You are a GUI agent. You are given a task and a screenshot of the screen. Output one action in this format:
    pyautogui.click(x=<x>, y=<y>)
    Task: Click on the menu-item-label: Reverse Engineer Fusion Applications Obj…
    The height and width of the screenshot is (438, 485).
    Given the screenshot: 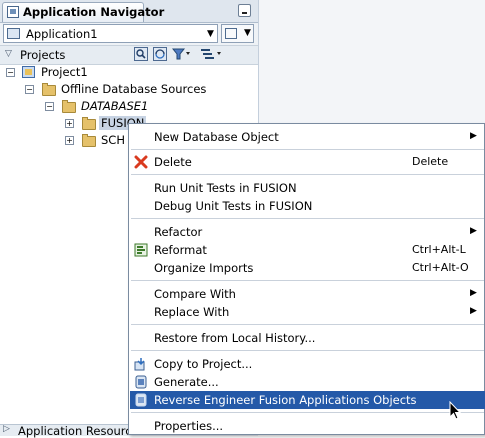 What is the action you would take?
    pyautogui.click(x=285, y=400)
    